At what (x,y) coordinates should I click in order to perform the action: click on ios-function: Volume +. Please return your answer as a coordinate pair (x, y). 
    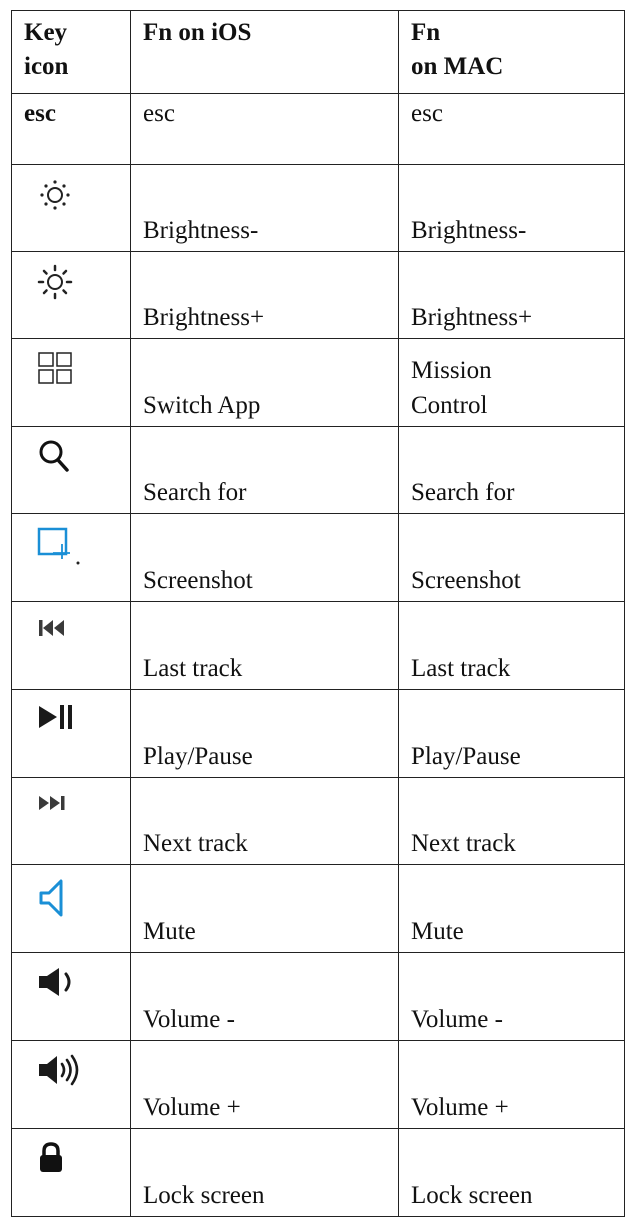
    Looking at the image, I should click on (264, 1084).